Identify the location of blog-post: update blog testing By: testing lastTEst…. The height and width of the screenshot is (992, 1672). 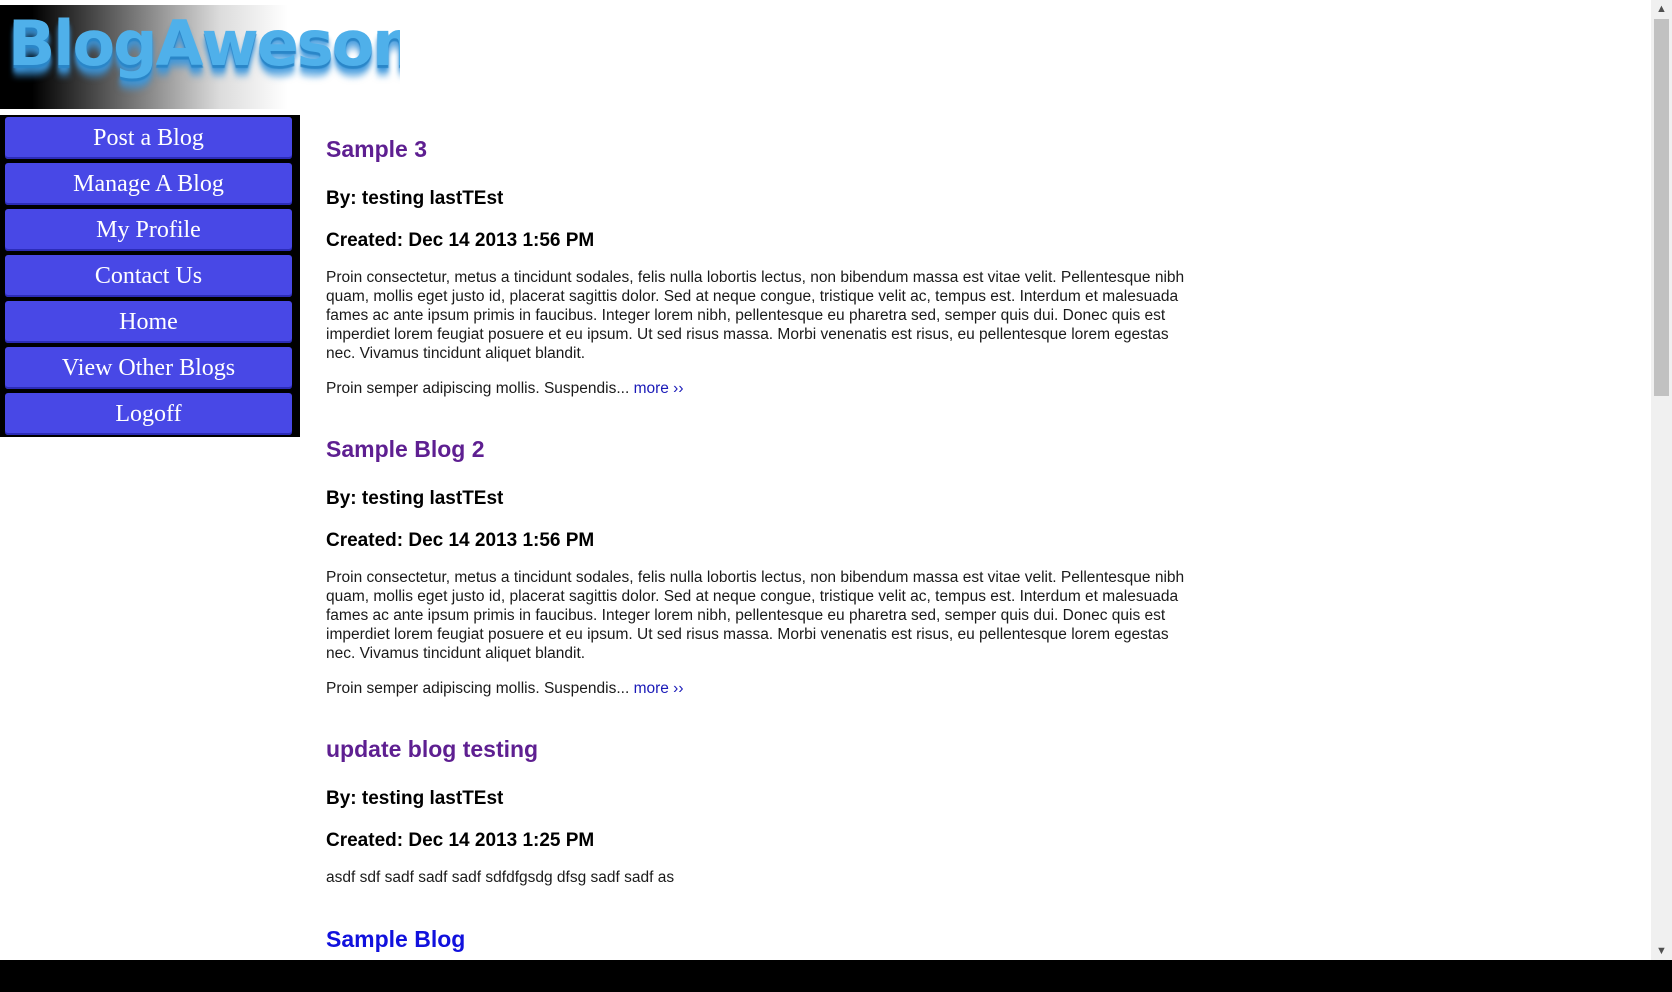
(756, 815).